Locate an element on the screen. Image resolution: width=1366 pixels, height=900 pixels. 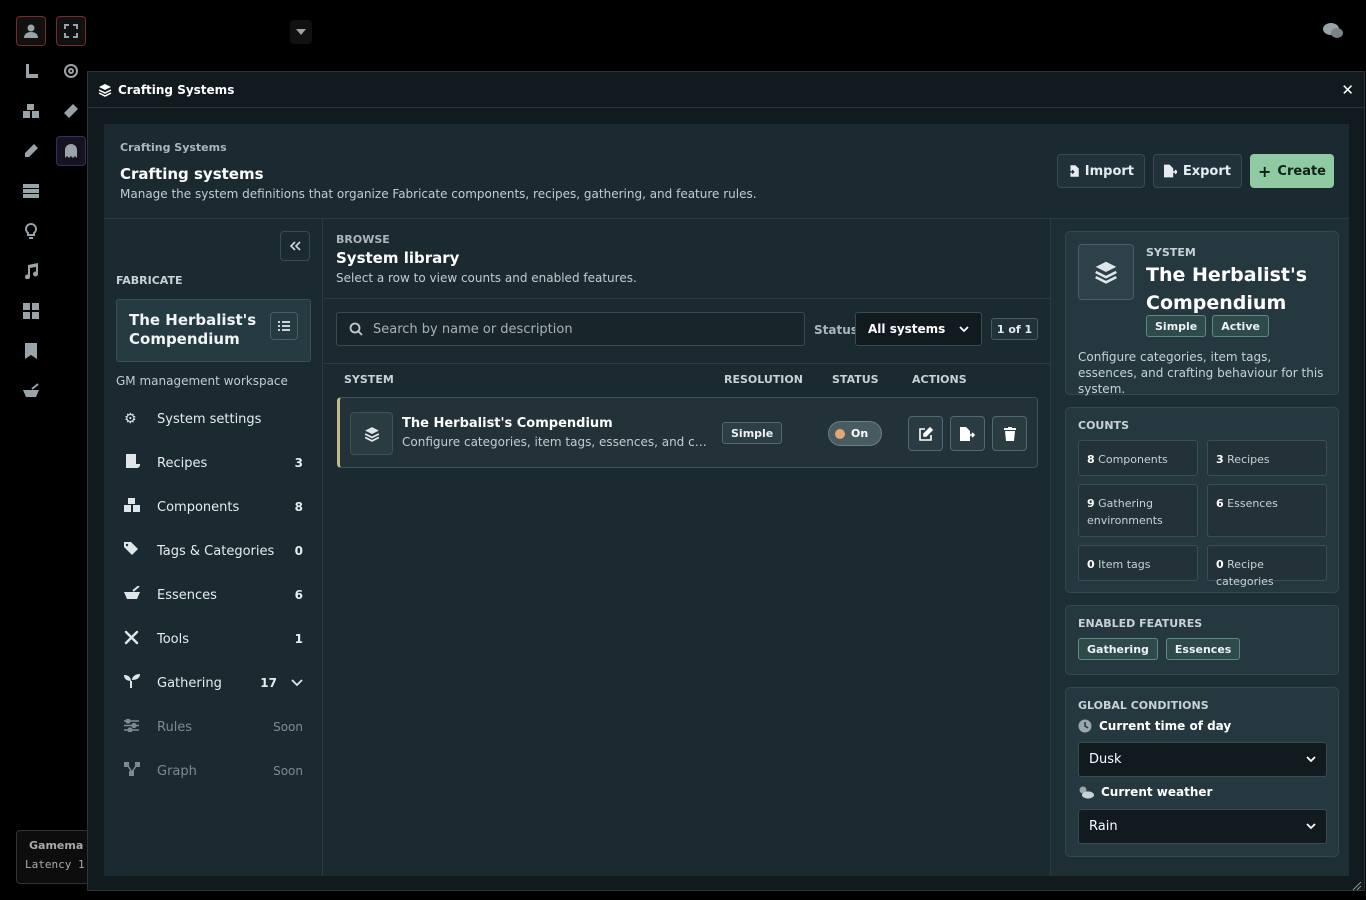
sidebar-item-count: 0 is located at coordinates (298, 551).